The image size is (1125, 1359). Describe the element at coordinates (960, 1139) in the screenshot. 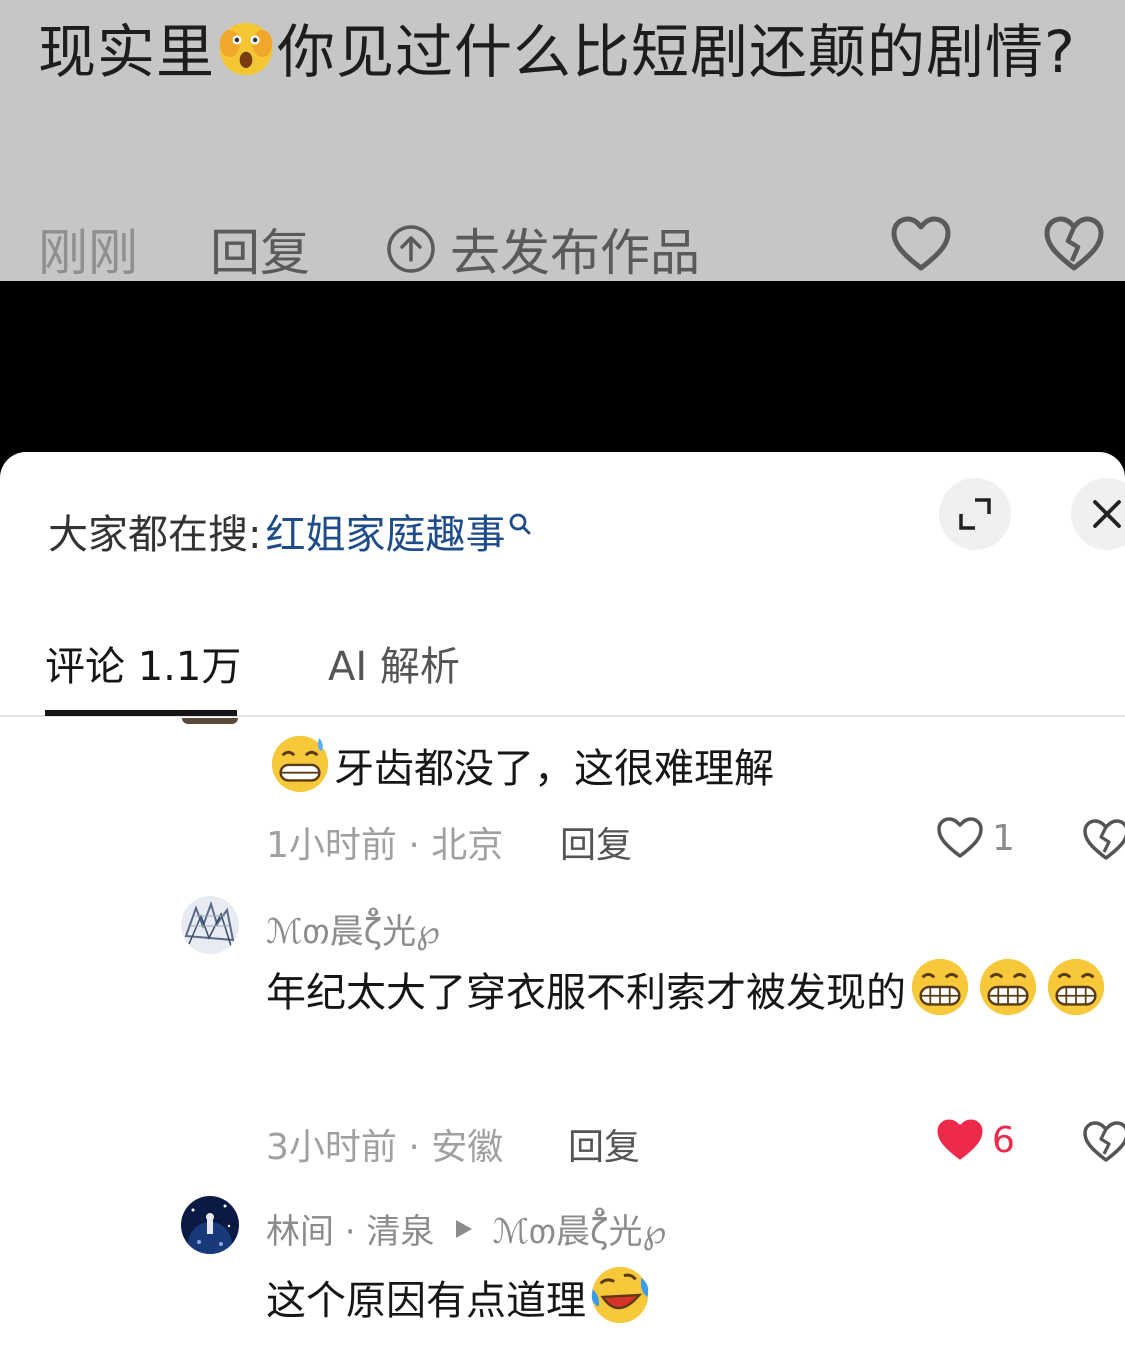

I see `heart-filled-icon` at that location.